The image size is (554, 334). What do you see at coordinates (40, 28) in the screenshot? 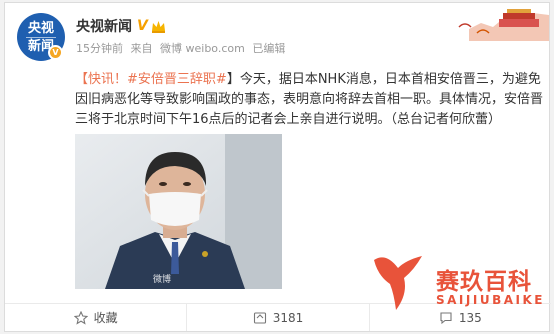
I see `avatar-text-top: 央视` at bounding box center [40, 28].